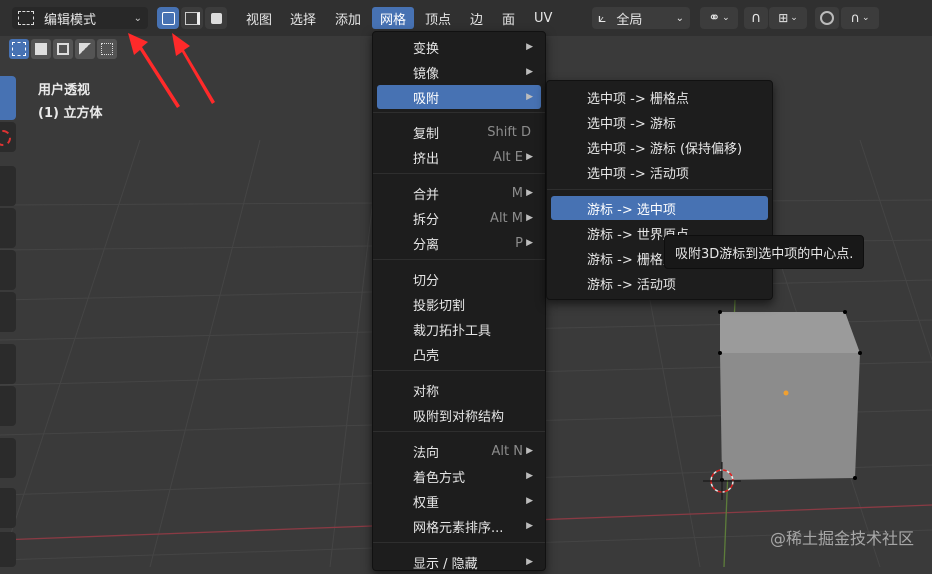 This screenshot has height=574, width=932. What do you see at coordinates (426, 49) in the screenshot?
I see `menu-item-label: 变换` at bounding box center [426, 49].